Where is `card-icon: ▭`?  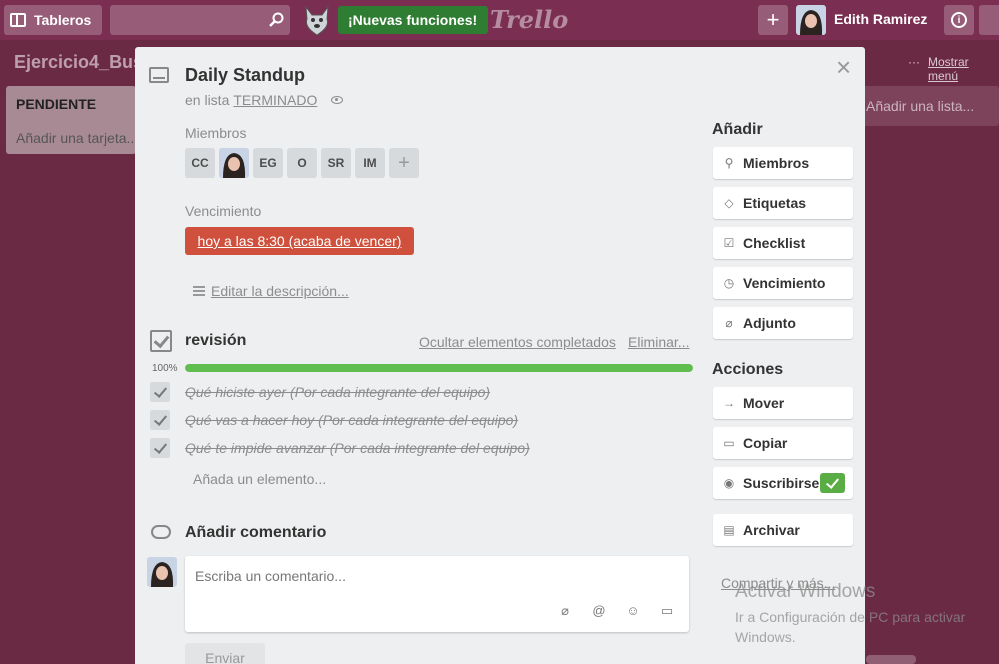 card-icon: ▭ is located at coordinates (729, 443).